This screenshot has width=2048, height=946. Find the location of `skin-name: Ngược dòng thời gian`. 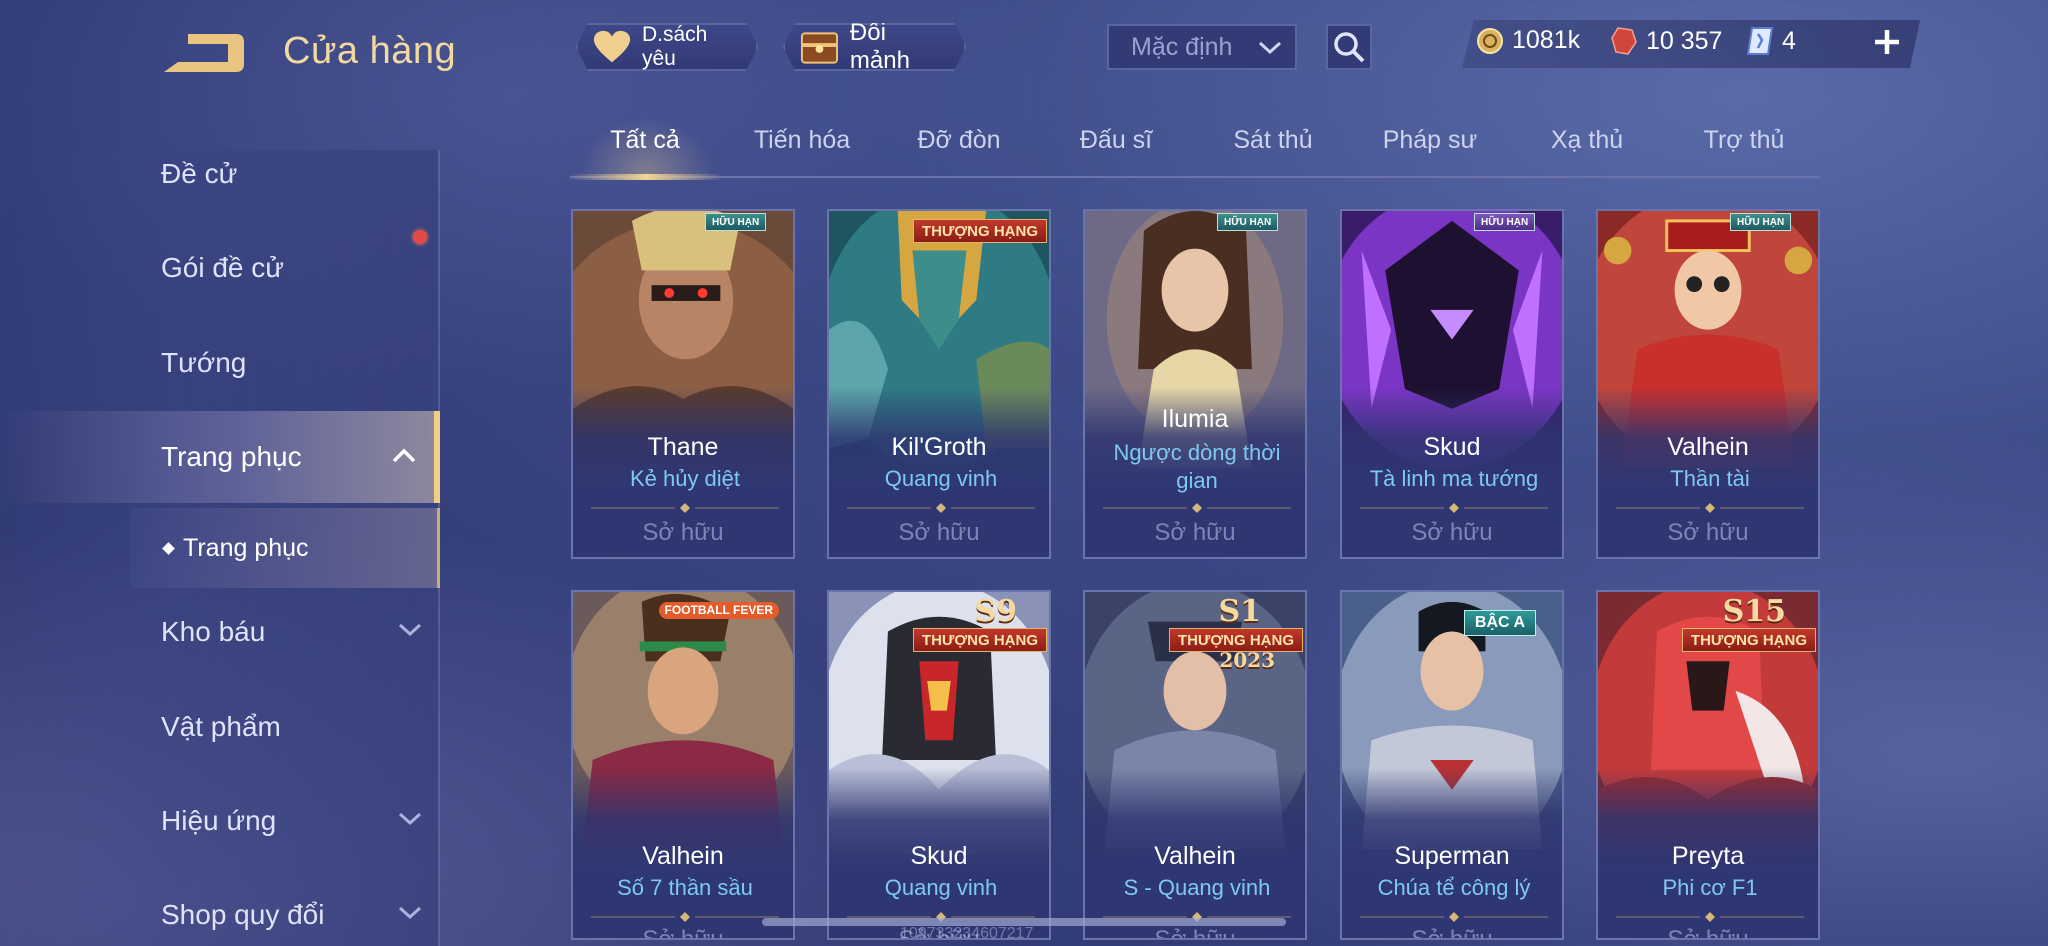

skin-name: Ngược dòng thời gian is located at coordinates (1197, 466).